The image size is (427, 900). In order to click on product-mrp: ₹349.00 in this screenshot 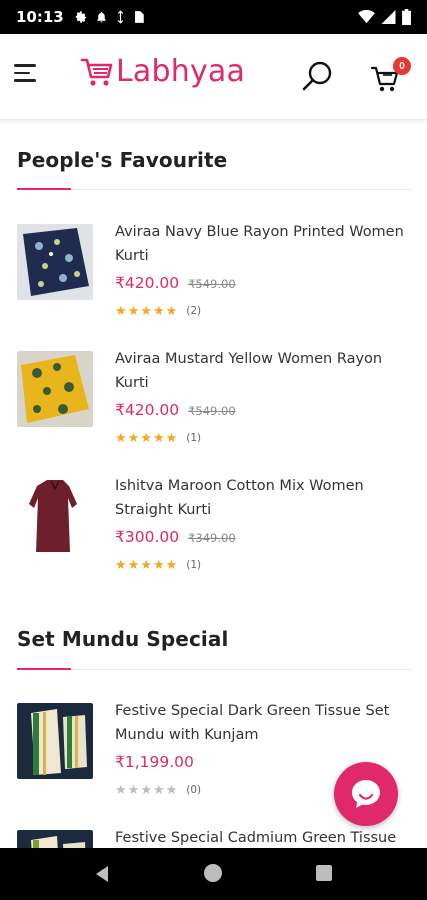, I will do `click(212, 538)`.